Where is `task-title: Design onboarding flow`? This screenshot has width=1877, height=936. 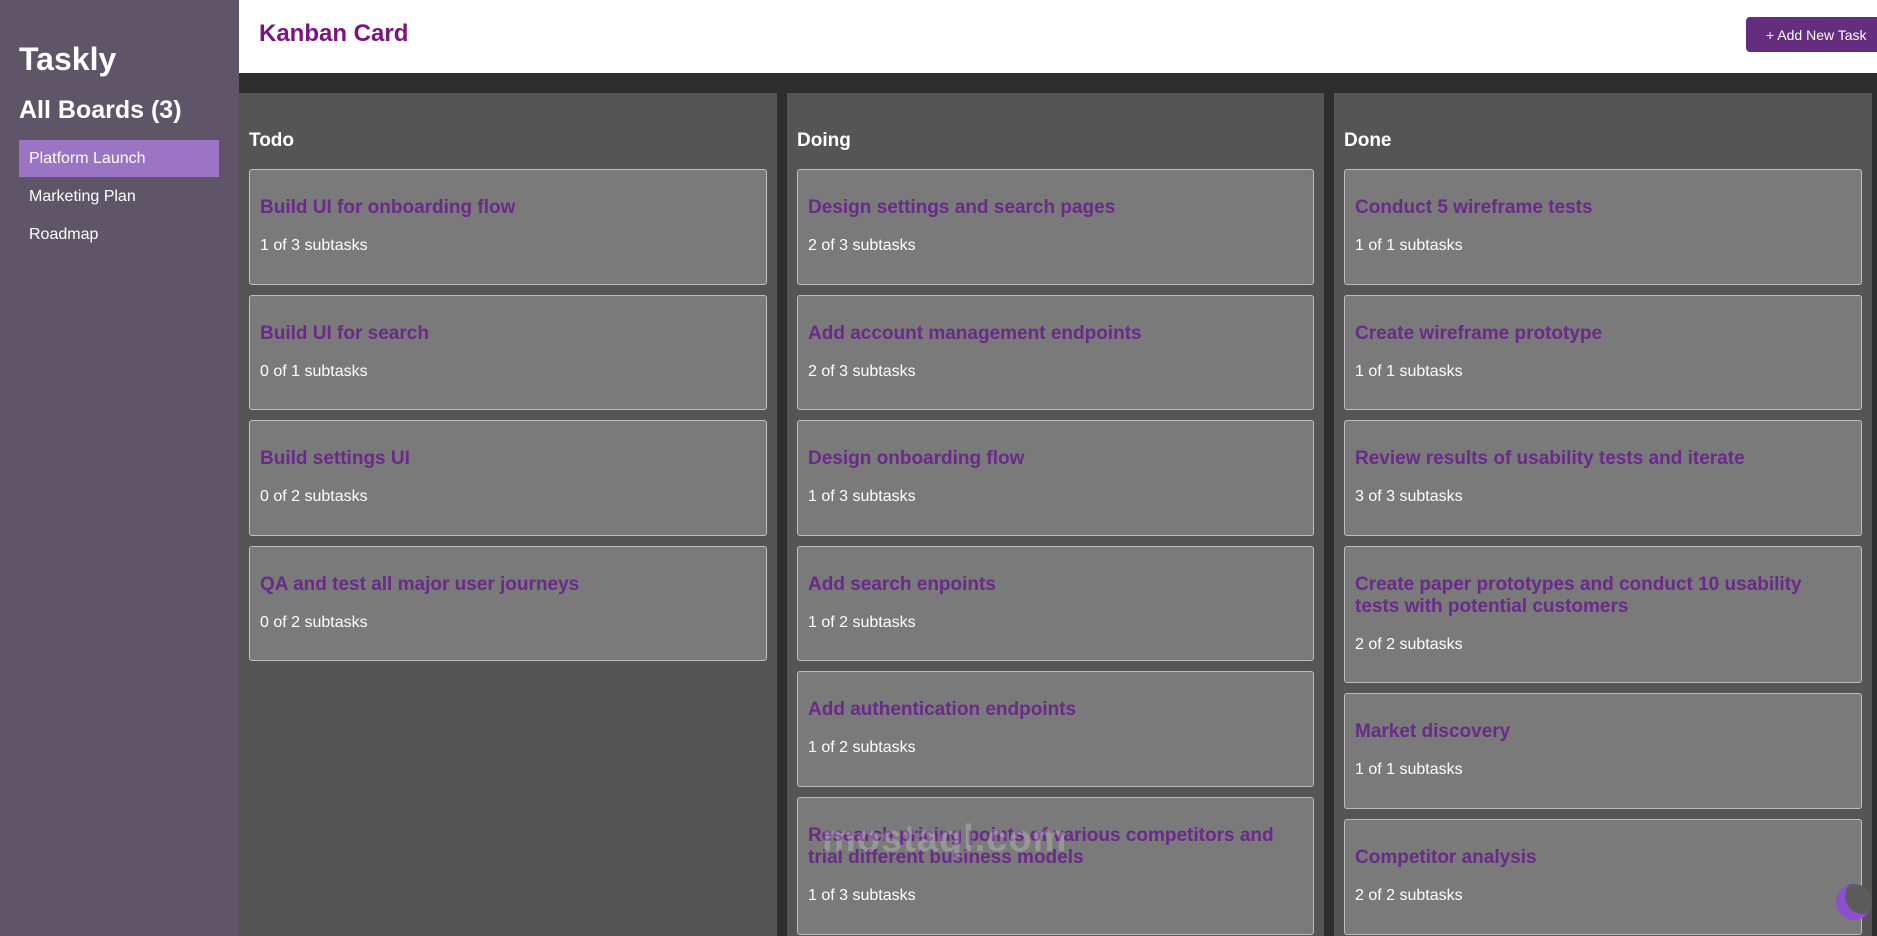
task-title: Design onboarding flow is located at coordinates (916, 458).